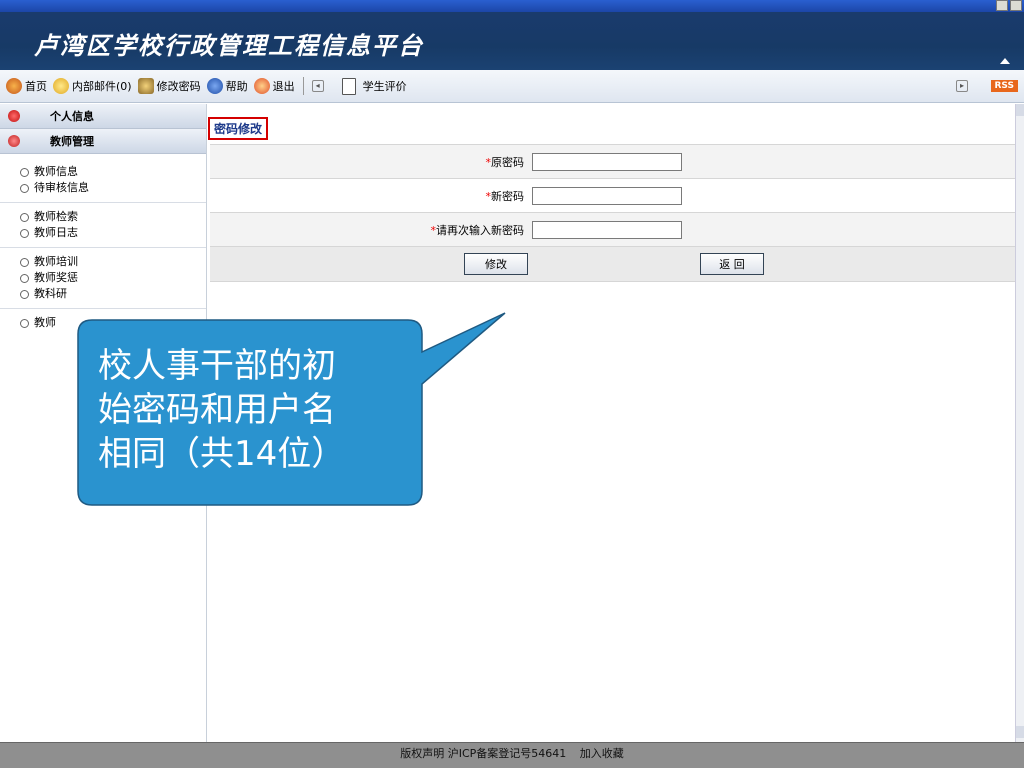  I want to click on footer-copyright-link: 版权声明, so click(422, 753).